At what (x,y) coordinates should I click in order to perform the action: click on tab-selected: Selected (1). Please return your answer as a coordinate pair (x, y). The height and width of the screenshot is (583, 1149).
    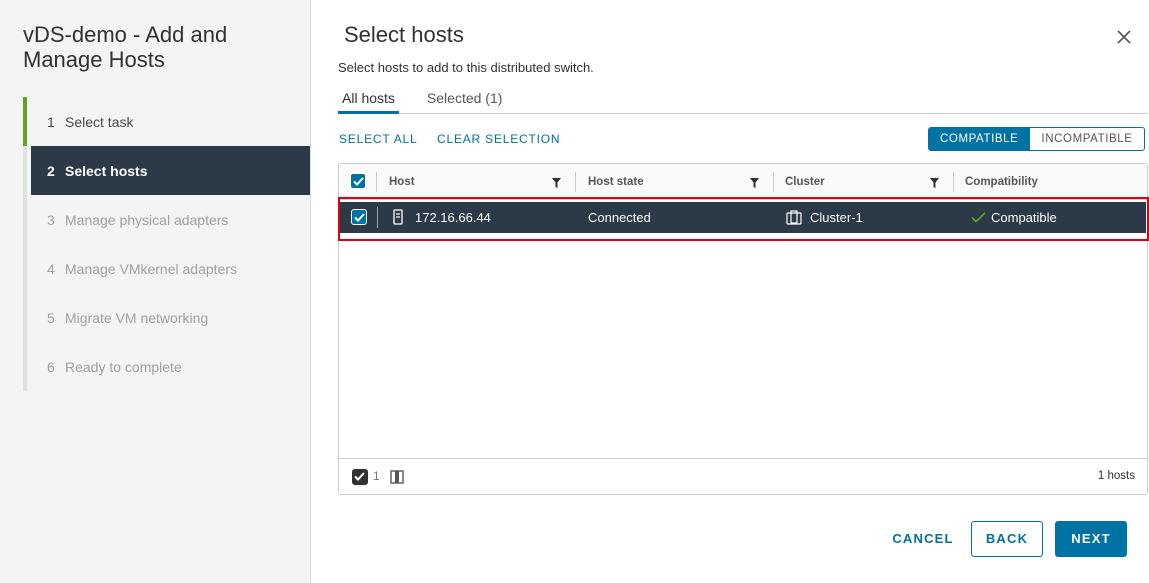
    Looking at the image, I should click on (464, 101).